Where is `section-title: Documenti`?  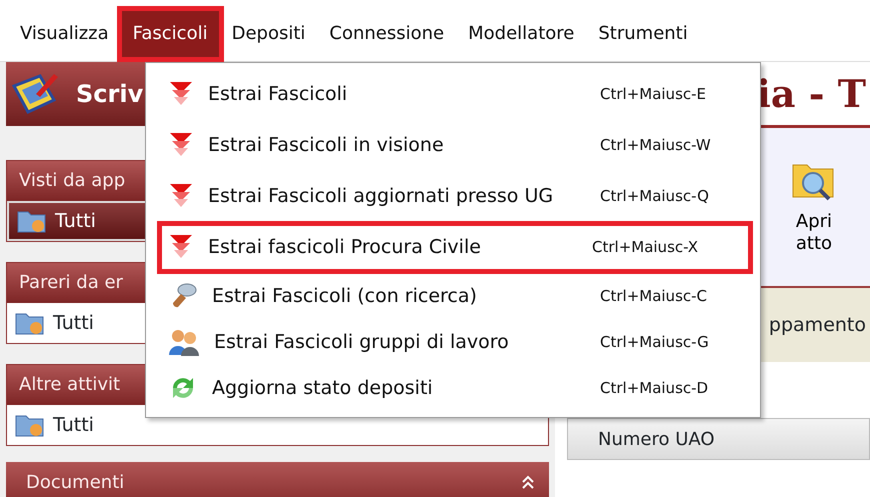
section-title: Documenti is located at coordinates (75, 482).